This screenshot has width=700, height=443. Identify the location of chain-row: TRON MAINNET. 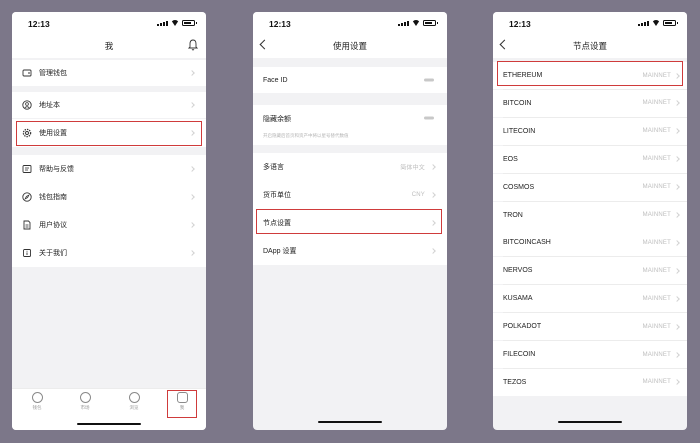
(590, 215).